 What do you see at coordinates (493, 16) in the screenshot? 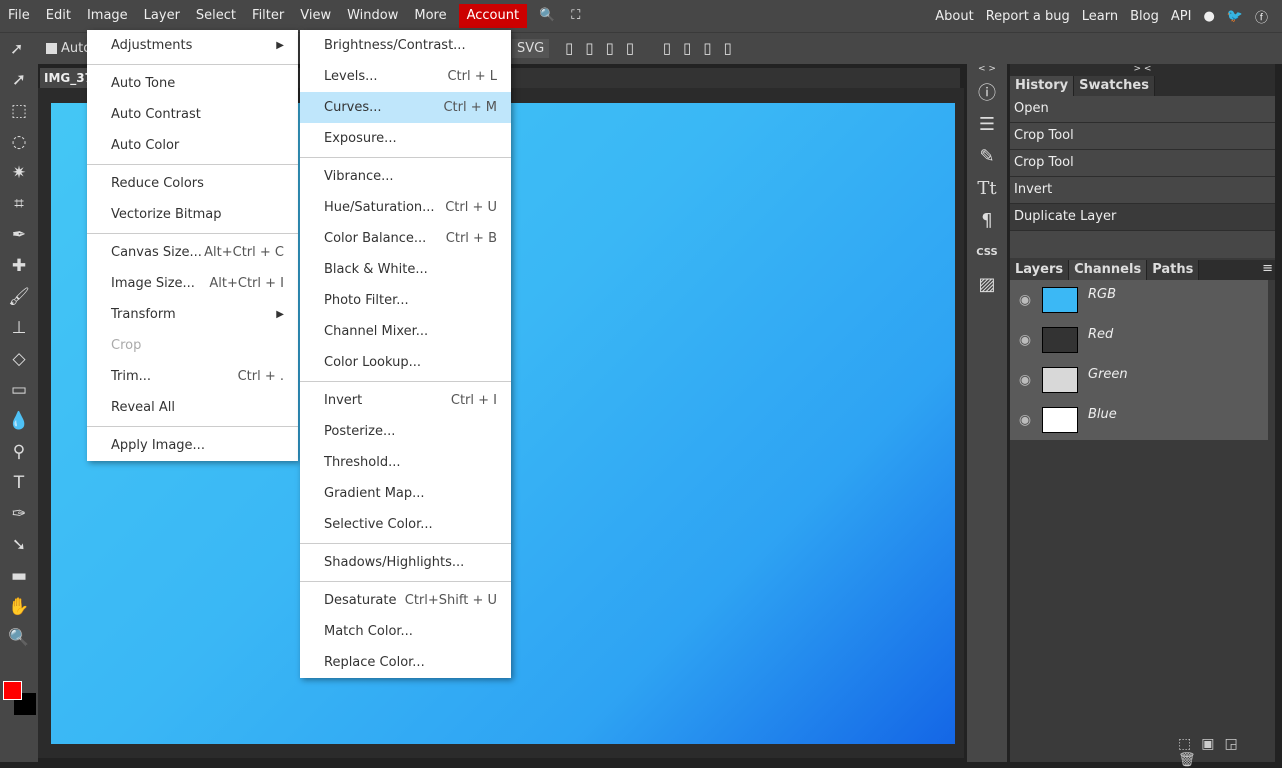
I see `account-button: Account` at bounding box center [493, 16].